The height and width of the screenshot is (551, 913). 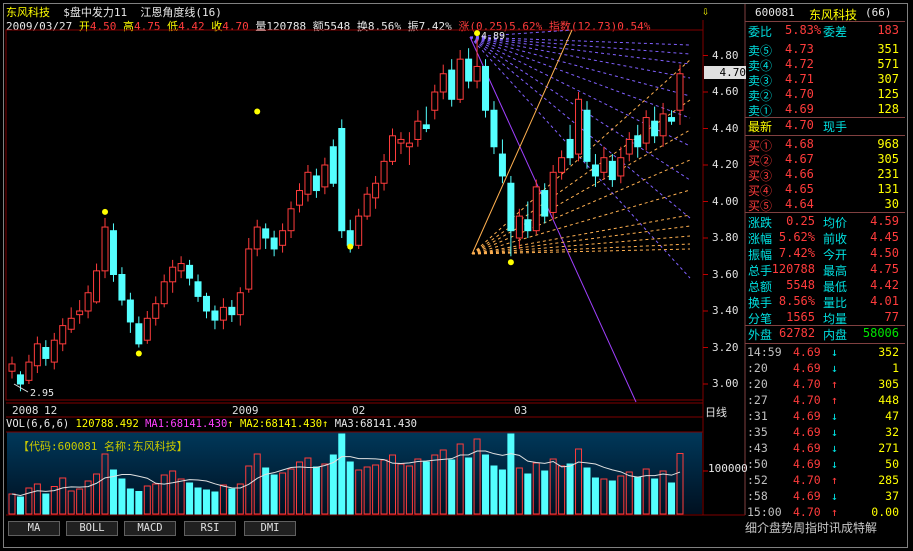 I want to click on weibi-row: 委比 5.83% 委差 183, so click(x=825, y=32).